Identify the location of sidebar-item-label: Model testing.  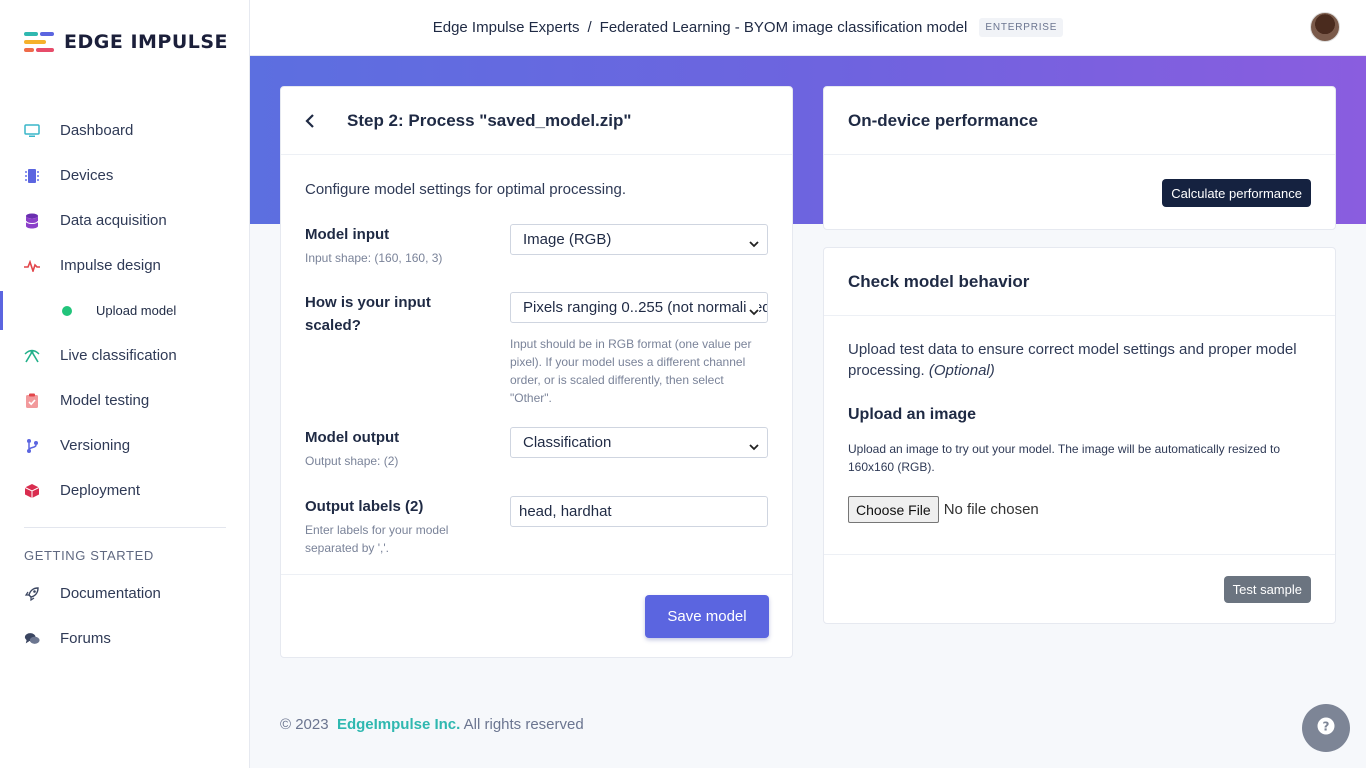
(105, 400).